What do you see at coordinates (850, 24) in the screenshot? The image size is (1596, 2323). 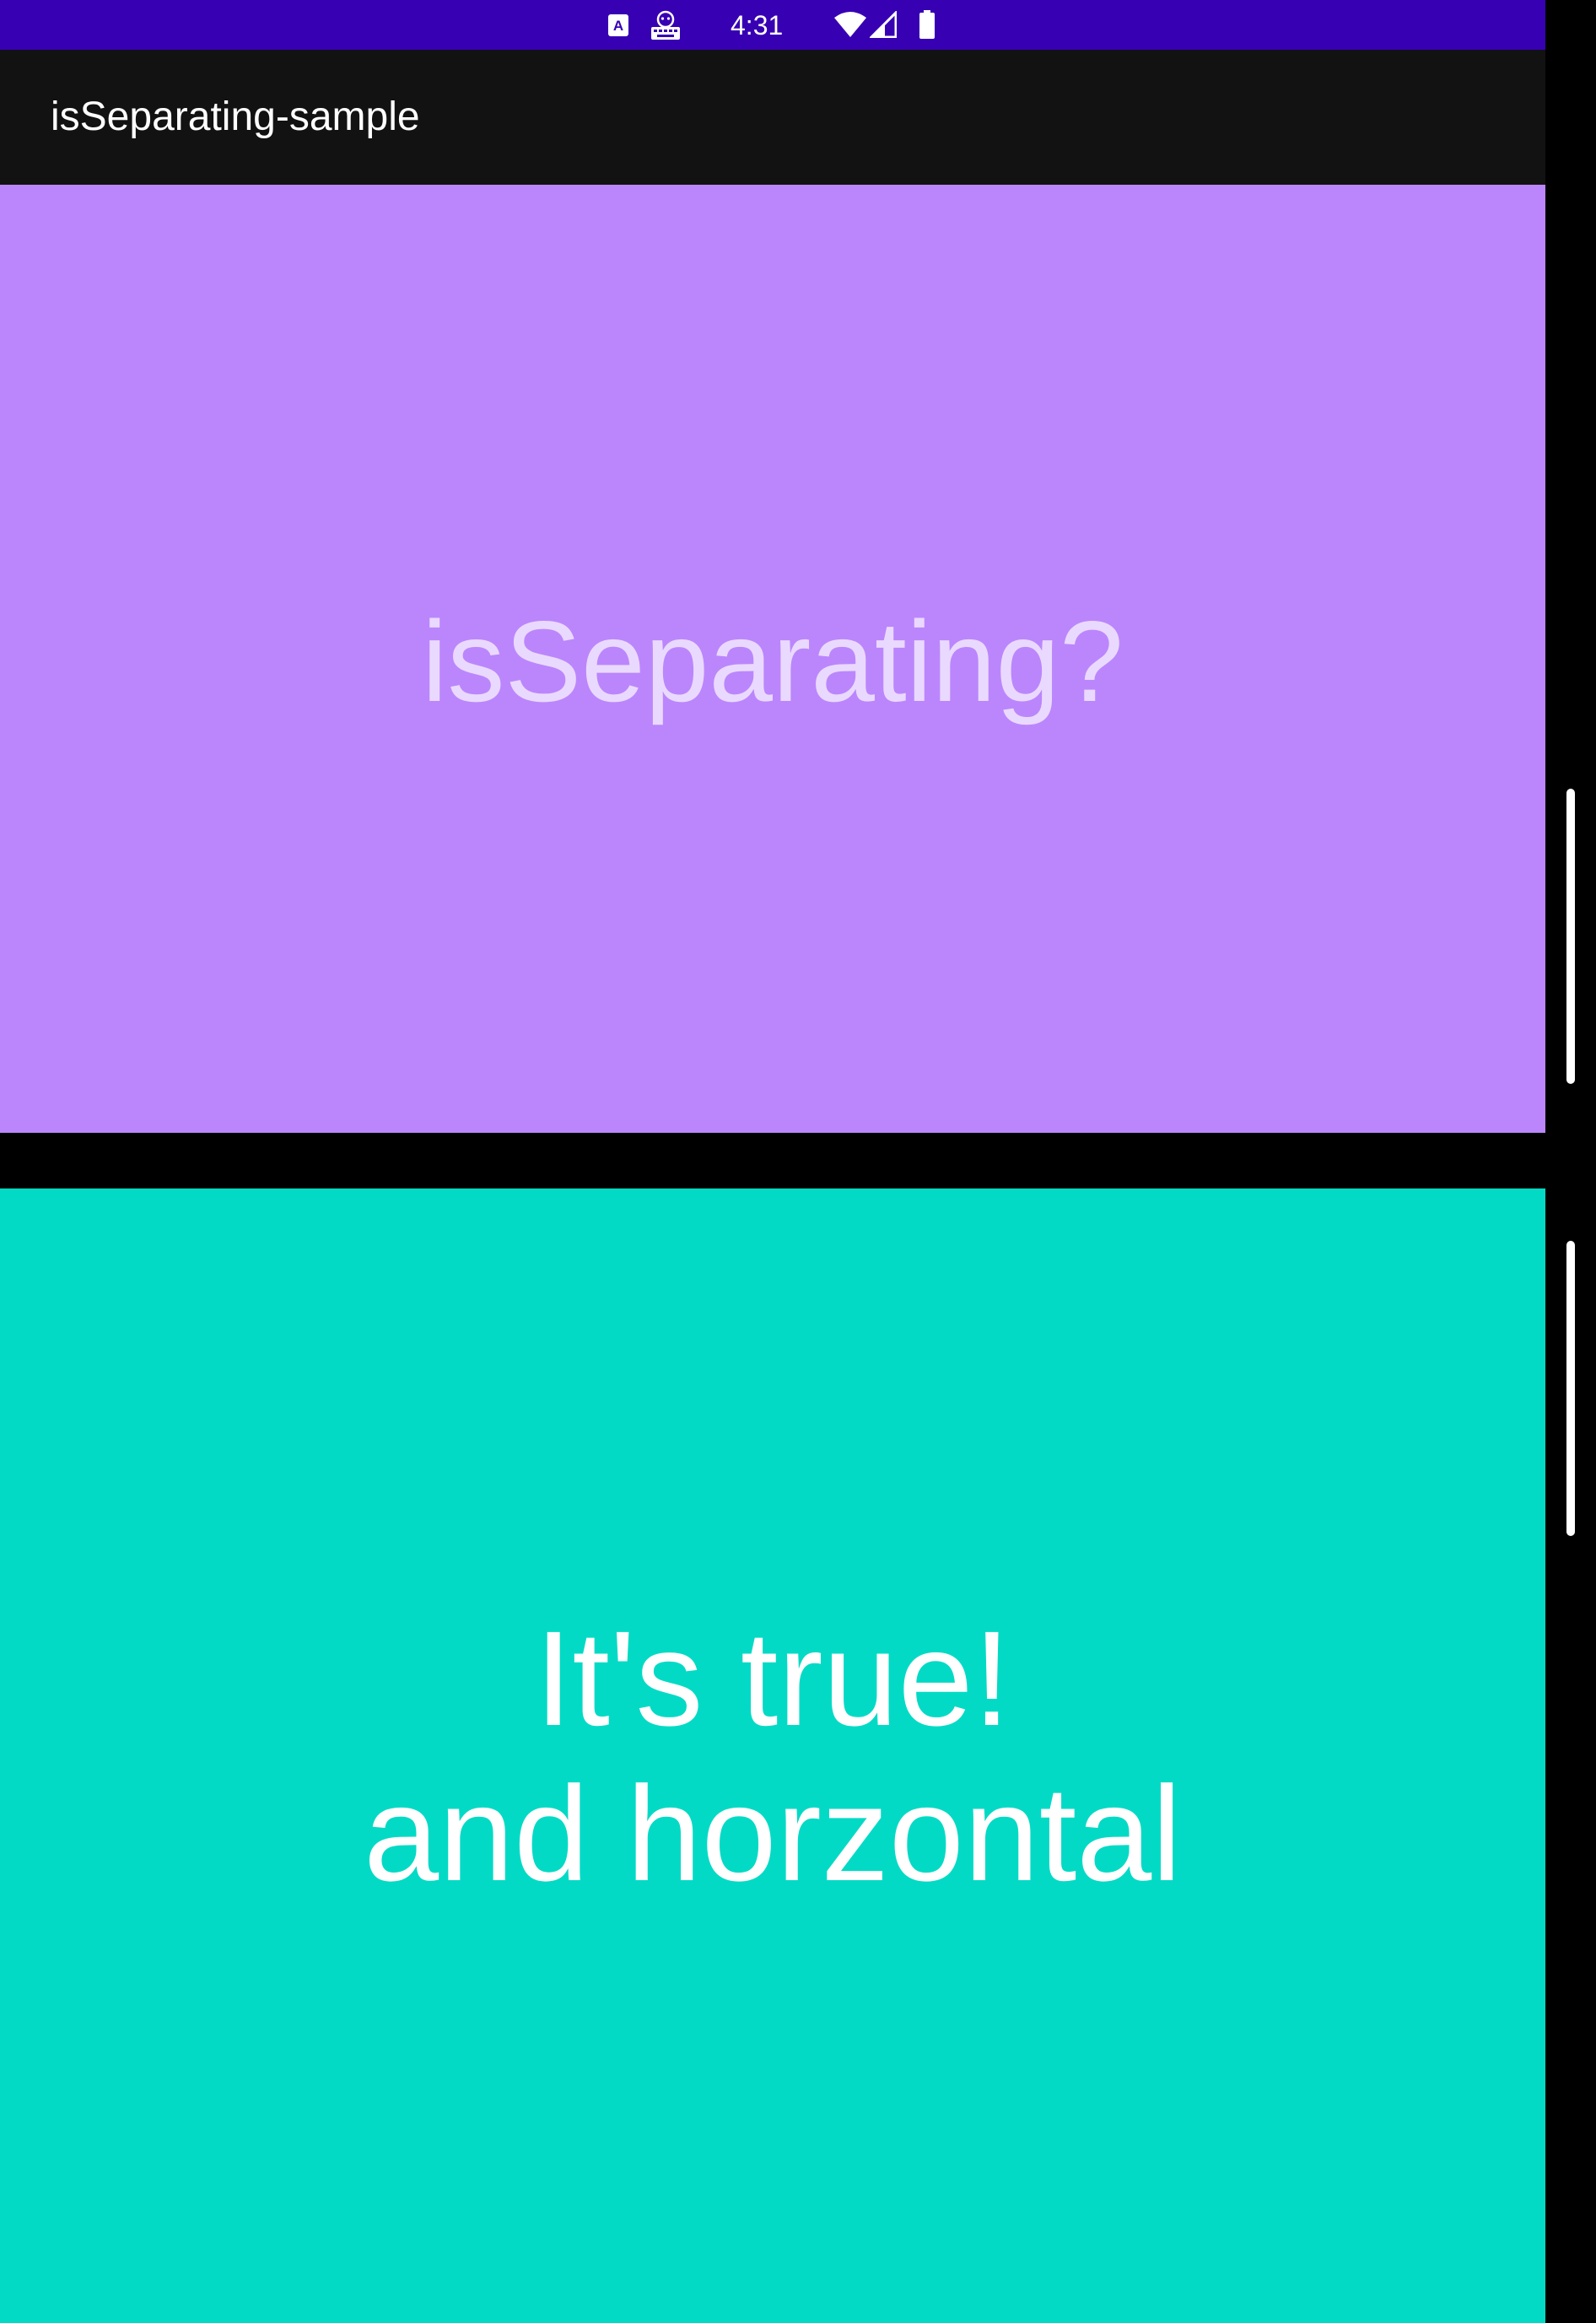 I see `wifi-icon` at bounding box center [850, 24].